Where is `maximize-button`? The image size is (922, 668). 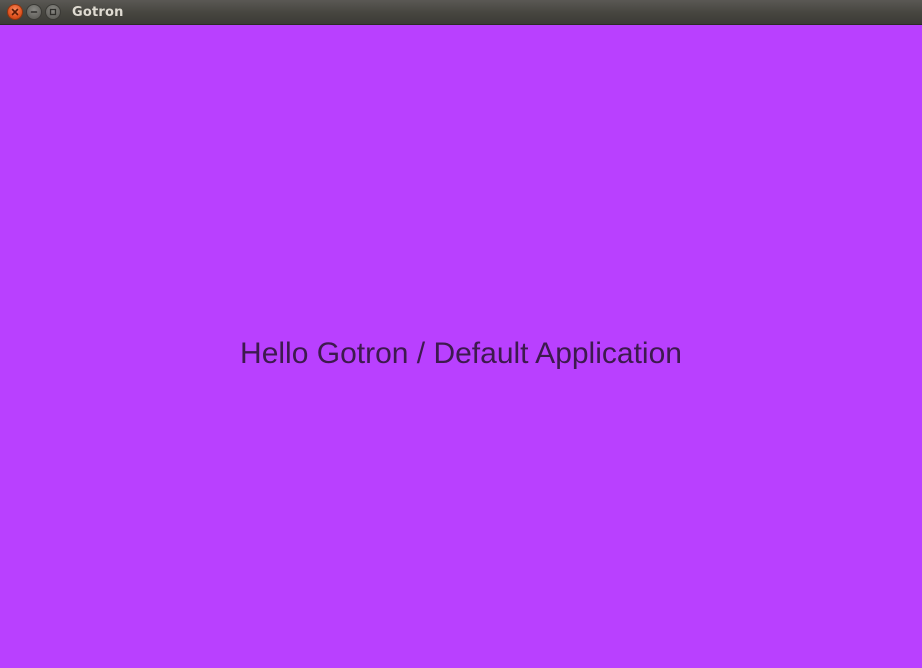
maximize-button is located at coordinates (53, 12).